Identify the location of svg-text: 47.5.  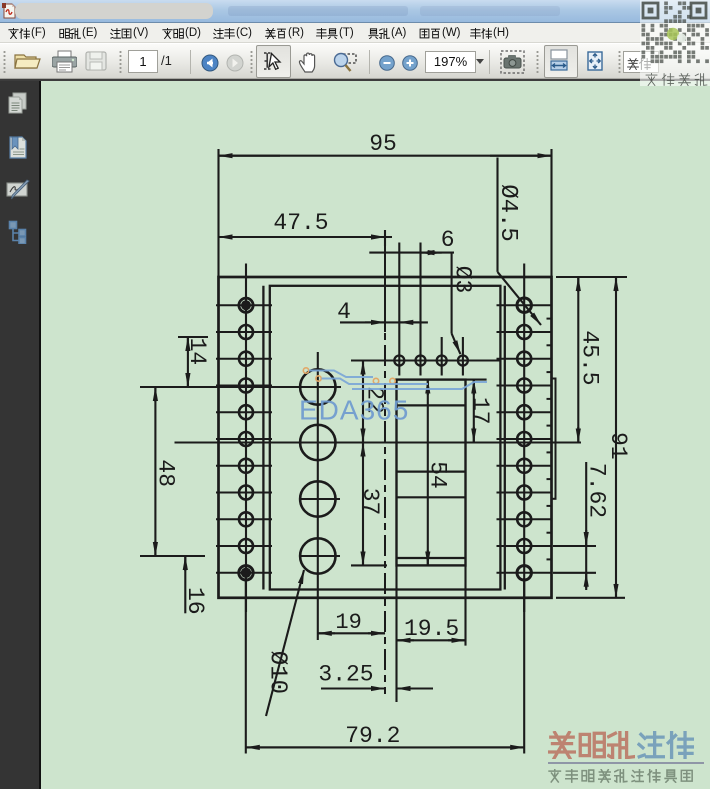
(300, 223).